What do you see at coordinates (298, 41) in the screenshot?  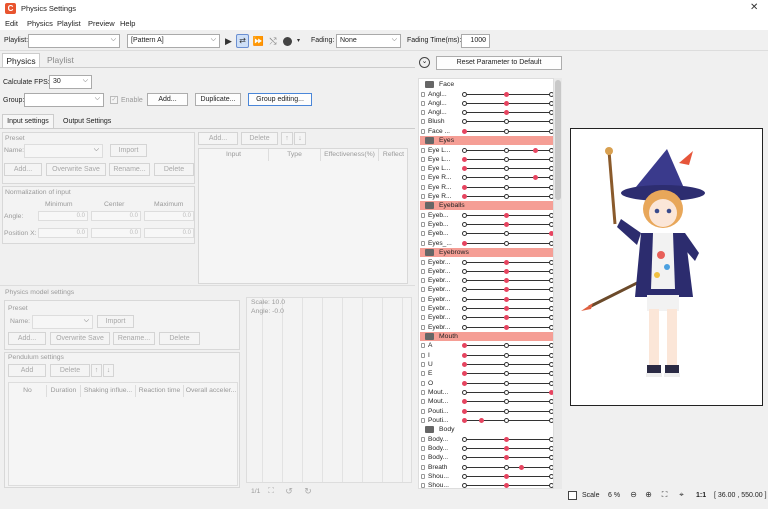 I see `record-dropdown-icon: ▾` at bounding box center [298, 41].